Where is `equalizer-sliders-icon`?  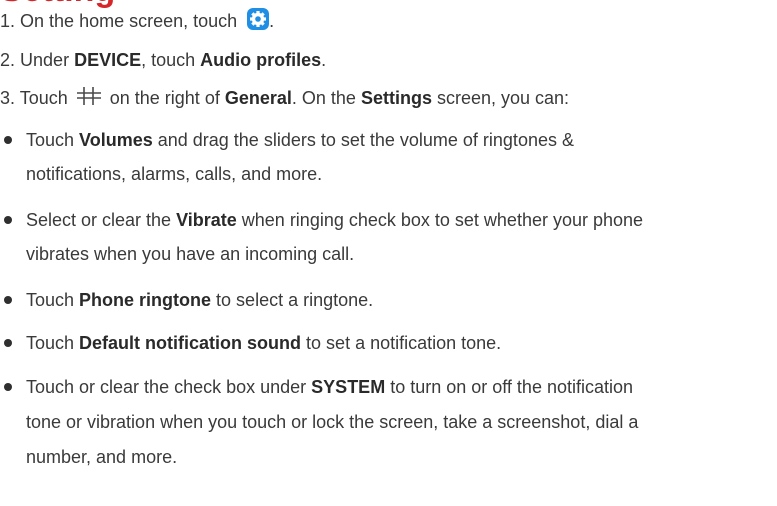
equalizer-sliders-icon is located at coordinates (89, 96).